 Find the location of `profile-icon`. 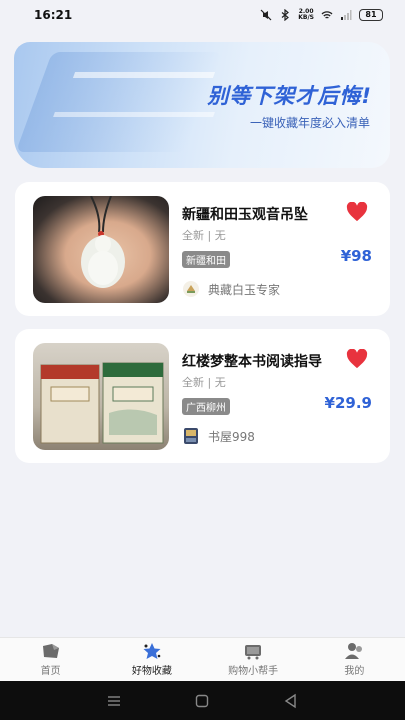

profile-icon is located at coordinates (354, 651).